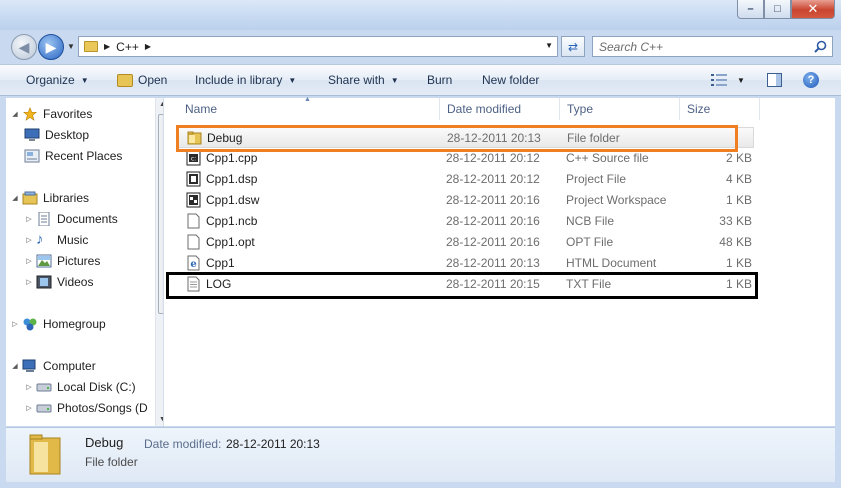 This screenshot has width=841, height=488. What do you see at coordinates (493, 221) in the screenshot?
I see `file-date: 28-12-2011 20:16` at bounding box center [493, 221].